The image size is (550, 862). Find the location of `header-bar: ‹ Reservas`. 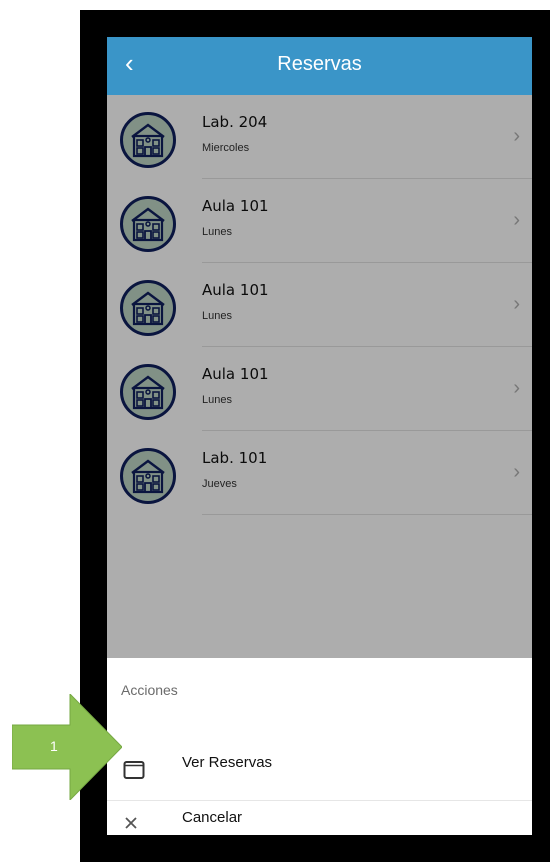

header-bar: ‹ Reservas is located at coordinates (319, 66).